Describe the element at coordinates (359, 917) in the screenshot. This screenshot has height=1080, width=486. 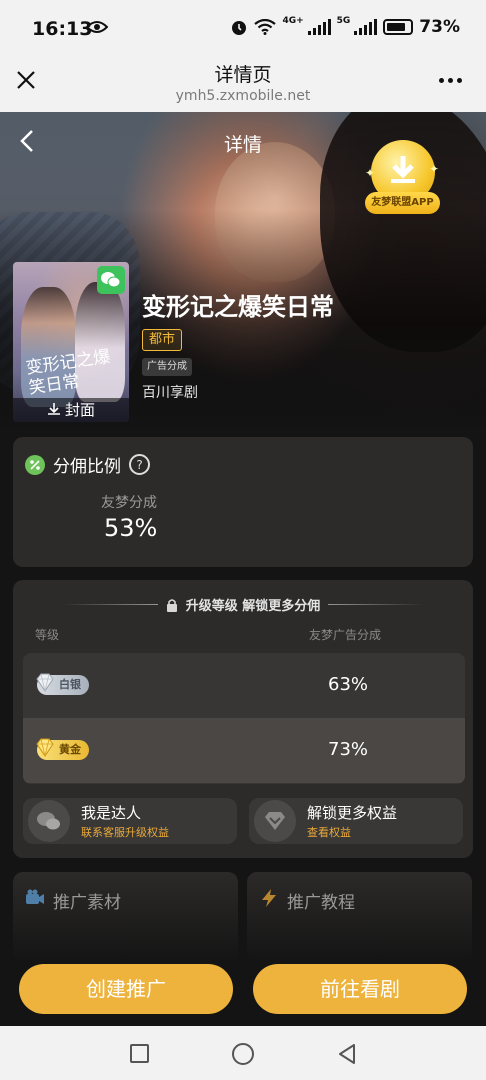
I see `promo-tutorial-tile: 推广教程` at that location.